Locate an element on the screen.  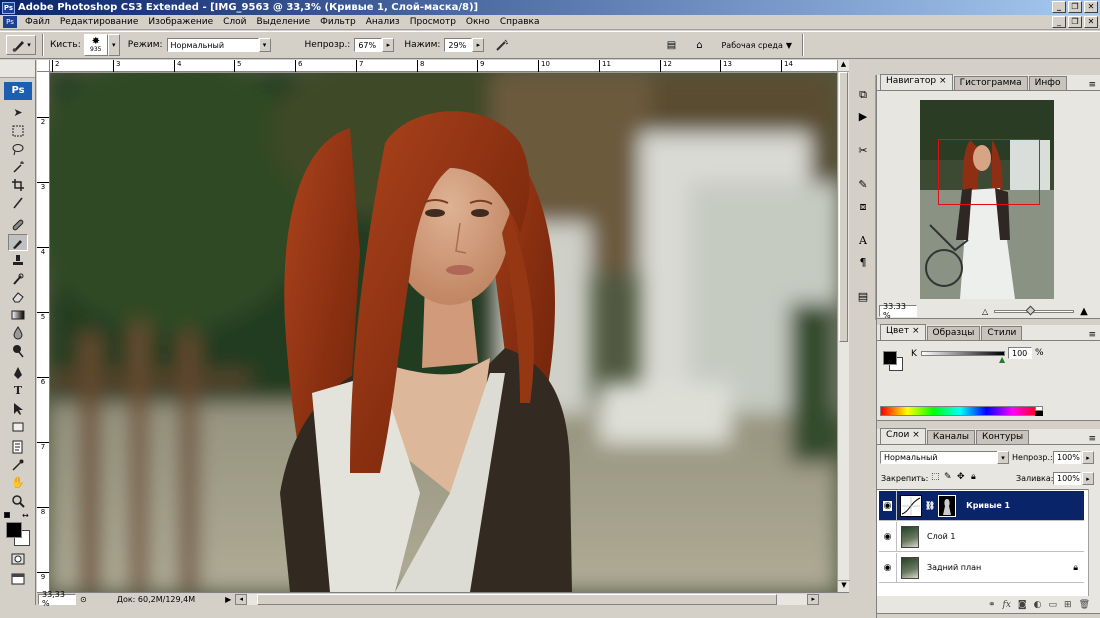
tab-styles: Стили is located at coordinates (1002, 333).